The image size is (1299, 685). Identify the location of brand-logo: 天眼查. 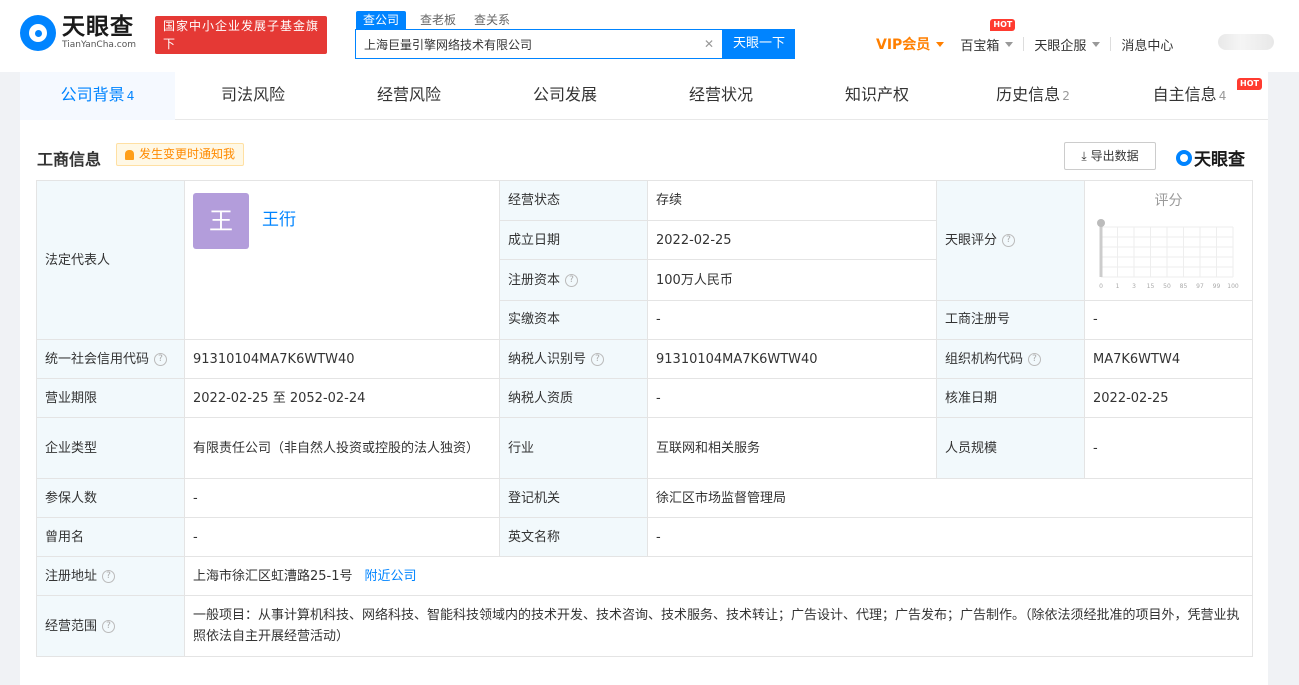
(1210, 157).